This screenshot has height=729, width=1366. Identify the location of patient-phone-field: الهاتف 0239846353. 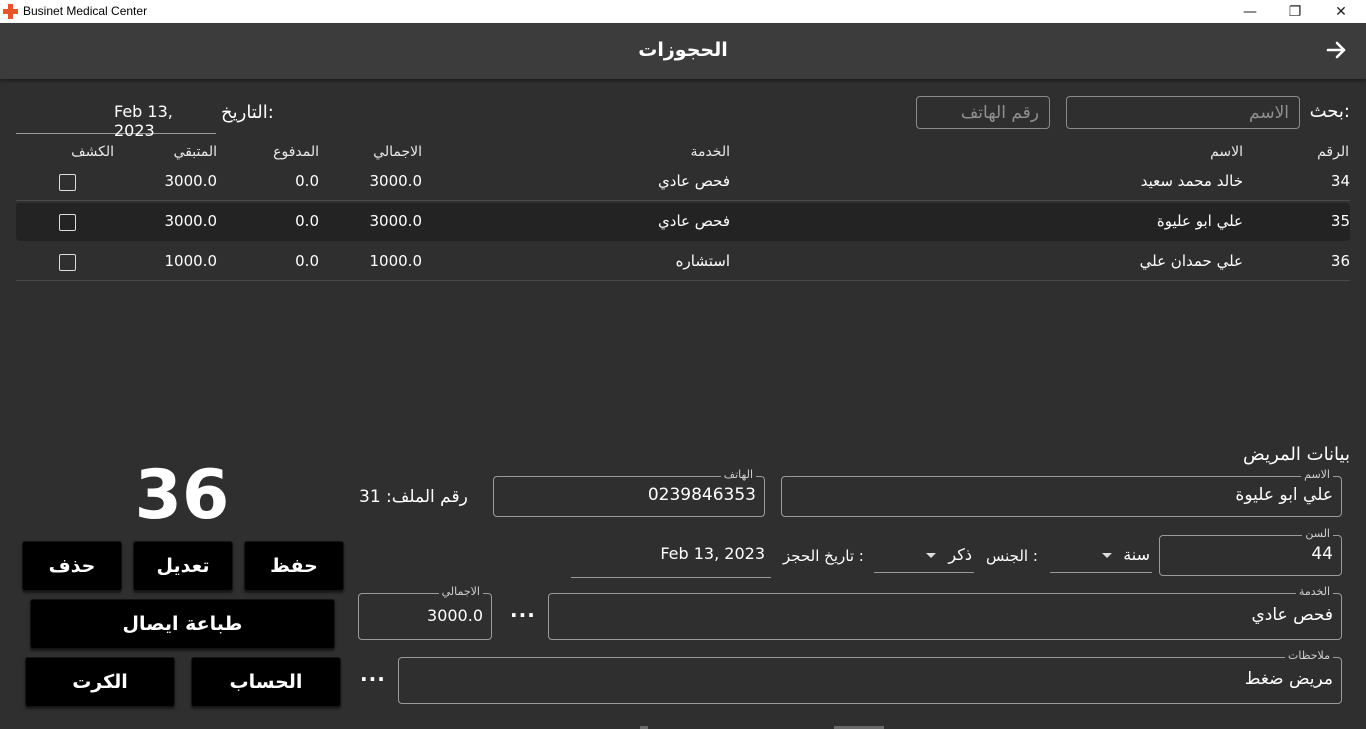
(629, 492).